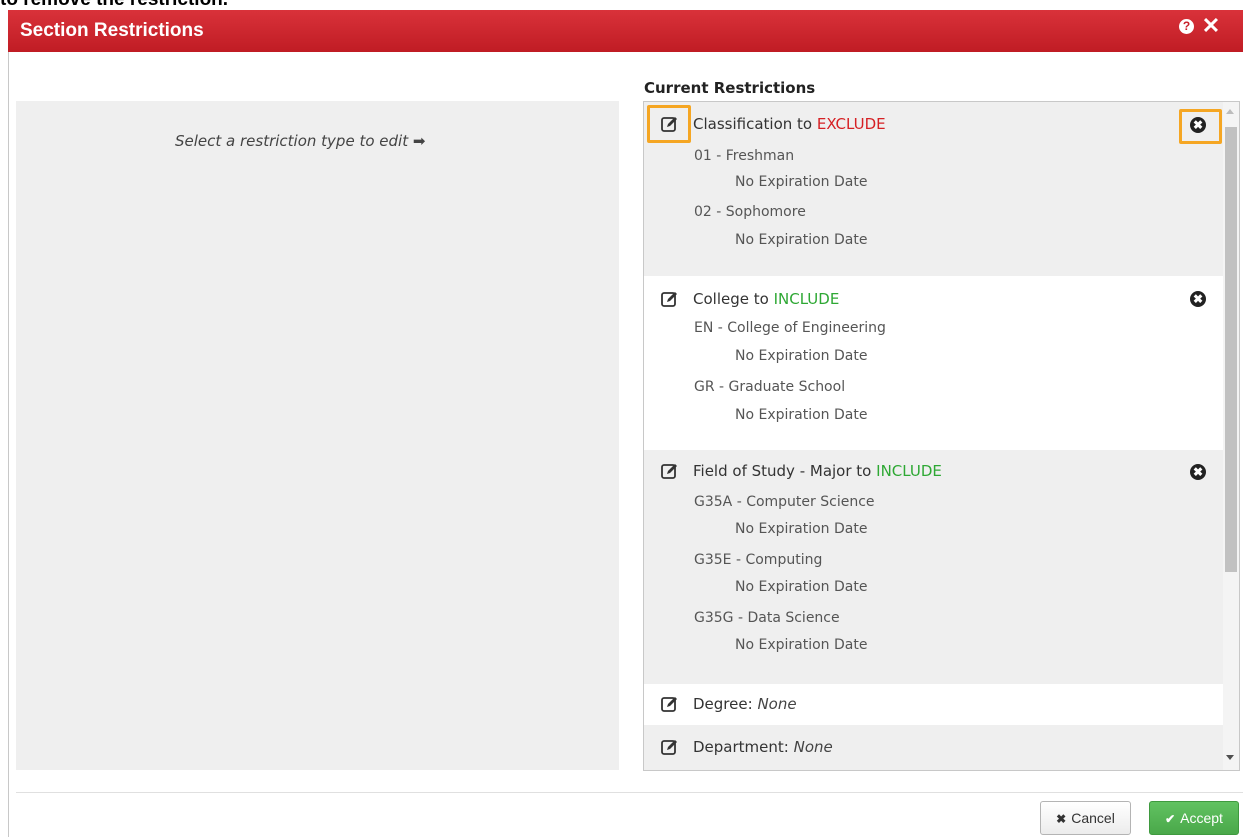 The height and width of the screenshot is (837, 1243). I want to click on checkmark-icon: ✔, so click(1170, 819).